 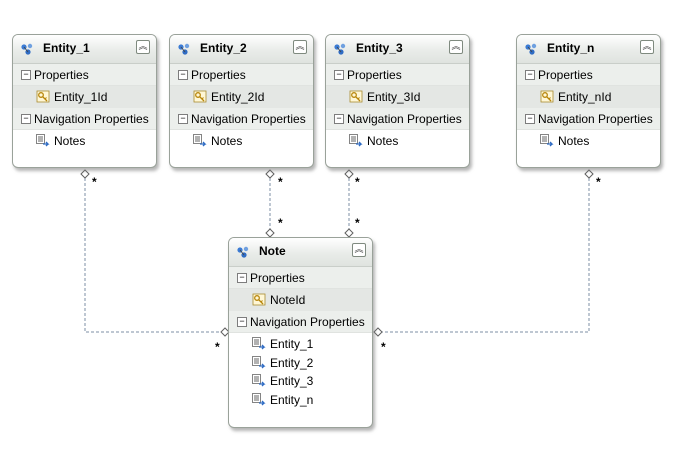 I want to click on entity-title: Entity_n, so click(x=571, y=48).